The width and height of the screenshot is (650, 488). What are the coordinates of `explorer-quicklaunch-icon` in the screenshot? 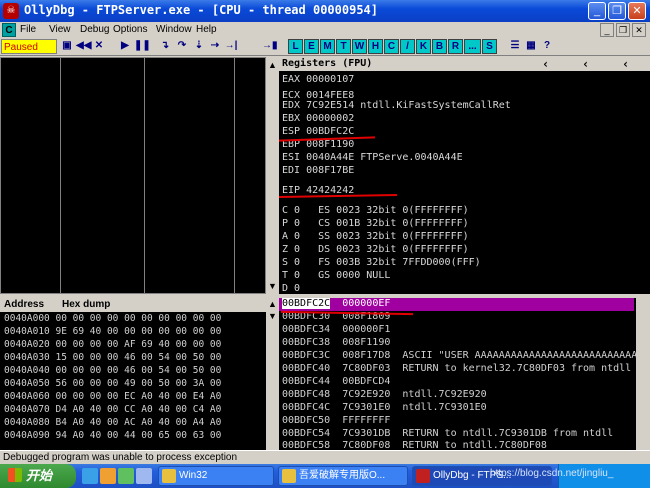 It's located at (108, 476).